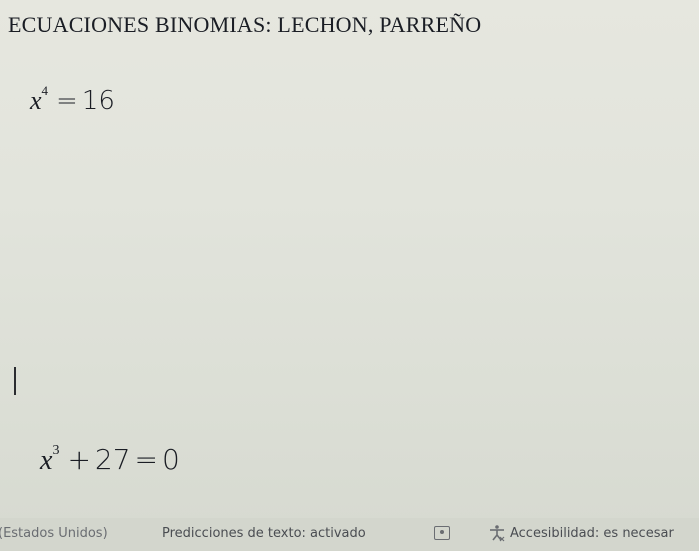  Describe the element at coordinates (171, 459) in the screenshot. I see `equation-2-rhs: 0` at that location.